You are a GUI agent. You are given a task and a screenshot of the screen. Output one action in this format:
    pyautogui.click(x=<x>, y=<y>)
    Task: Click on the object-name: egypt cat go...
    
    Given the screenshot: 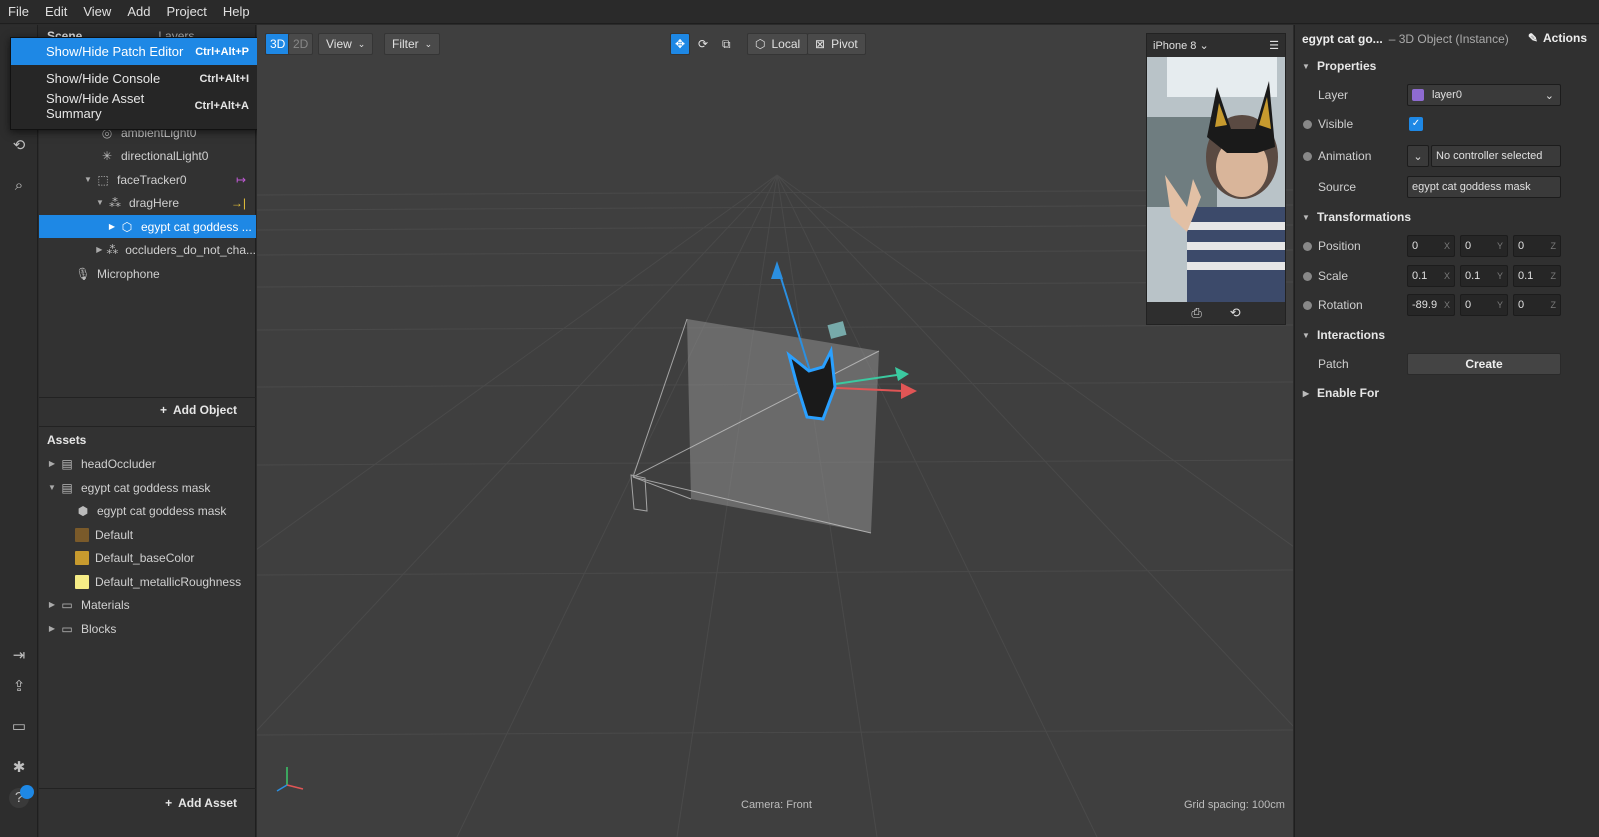 What is the action you would take?
    pyautogui.click(x=1342, y=39)
    